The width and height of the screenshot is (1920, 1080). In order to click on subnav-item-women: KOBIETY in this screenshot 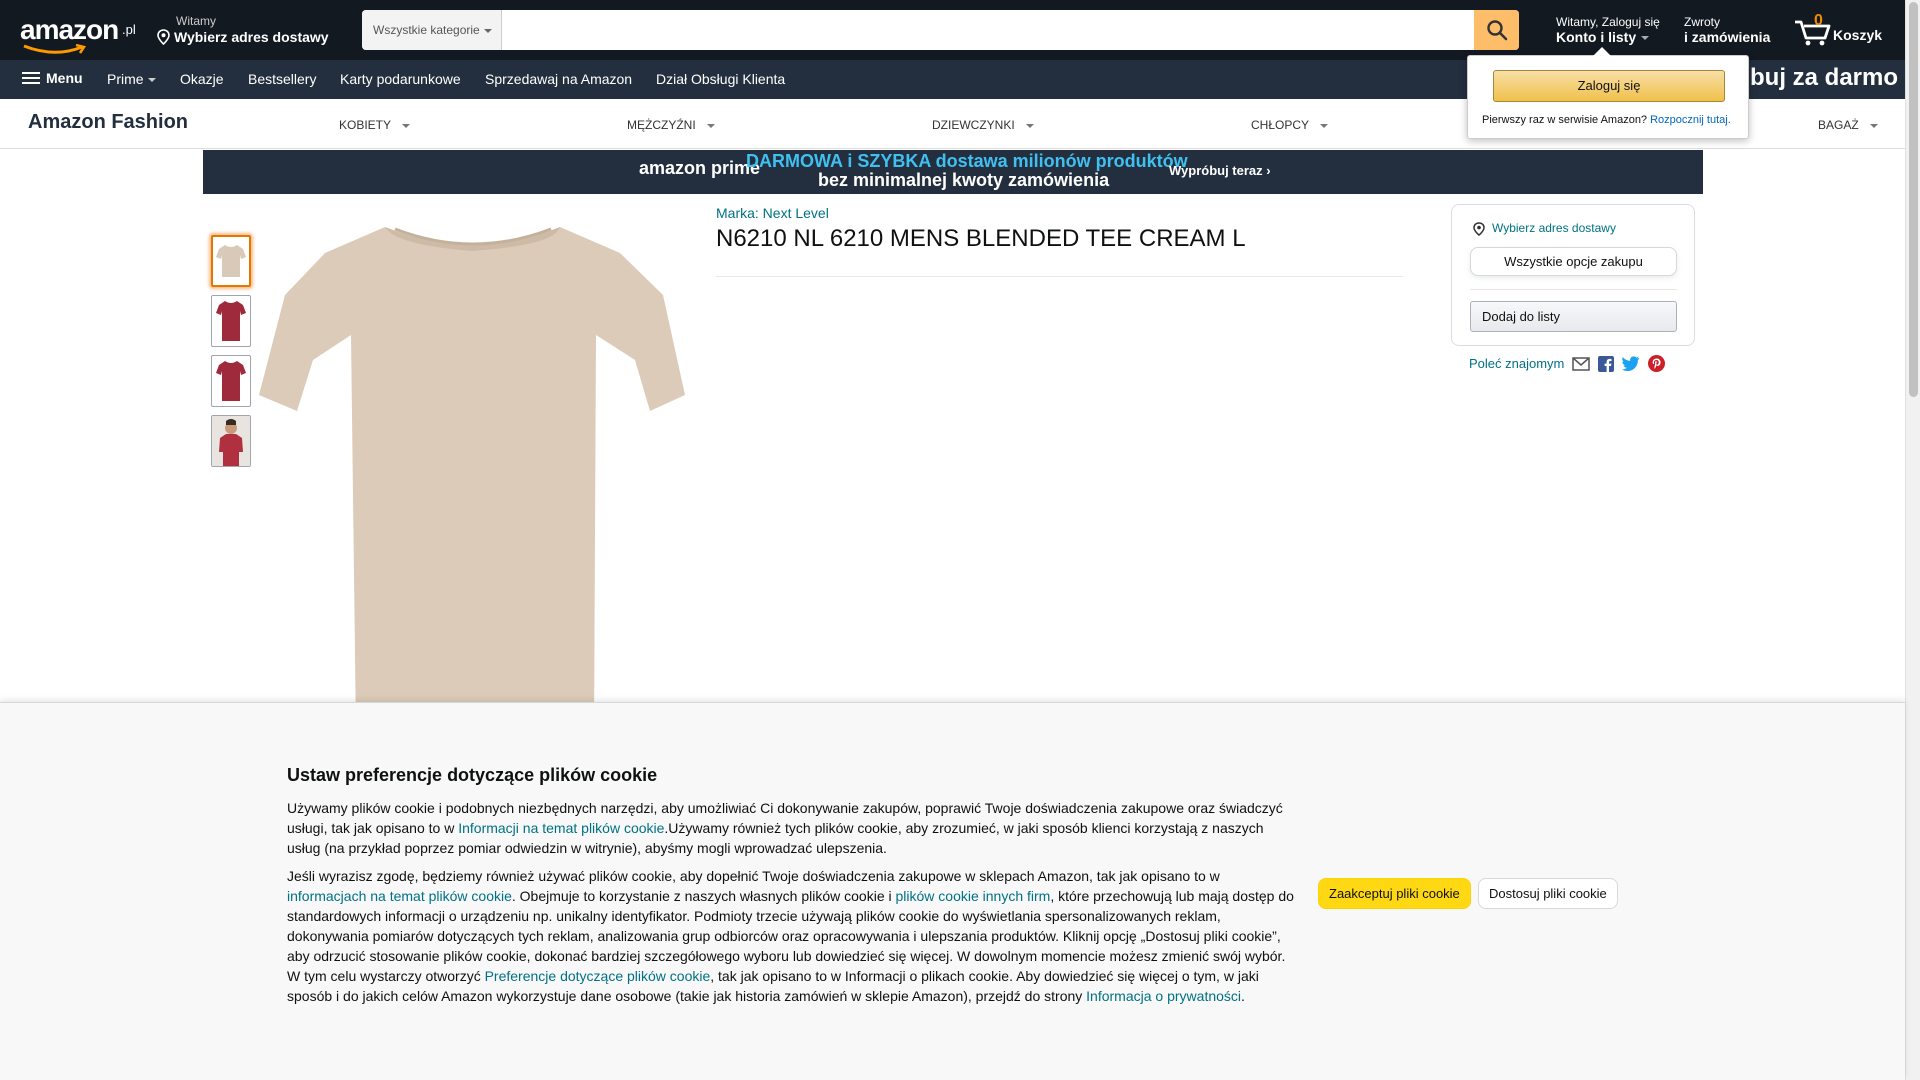, I will do `click(375, 125)`.